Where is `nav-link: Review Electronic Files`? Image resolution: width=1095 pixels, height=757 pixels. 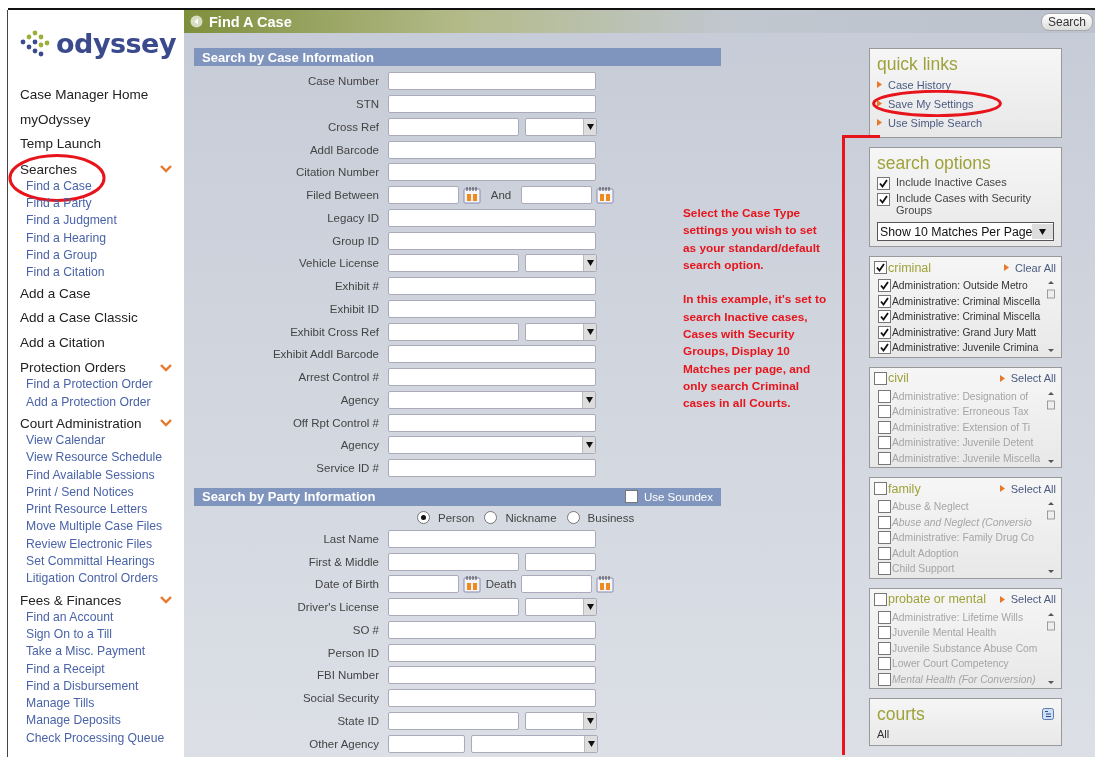 nav-link: Review Electronic Files is located at coordinates (86, 544).